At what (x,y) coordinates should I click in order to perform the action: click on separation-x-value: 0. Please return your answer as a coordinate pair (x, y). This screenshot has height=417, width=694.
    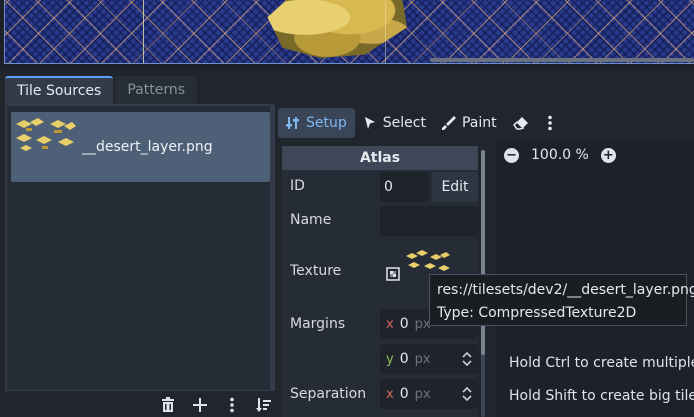
    Looking at the image, I should click on (404, 394).